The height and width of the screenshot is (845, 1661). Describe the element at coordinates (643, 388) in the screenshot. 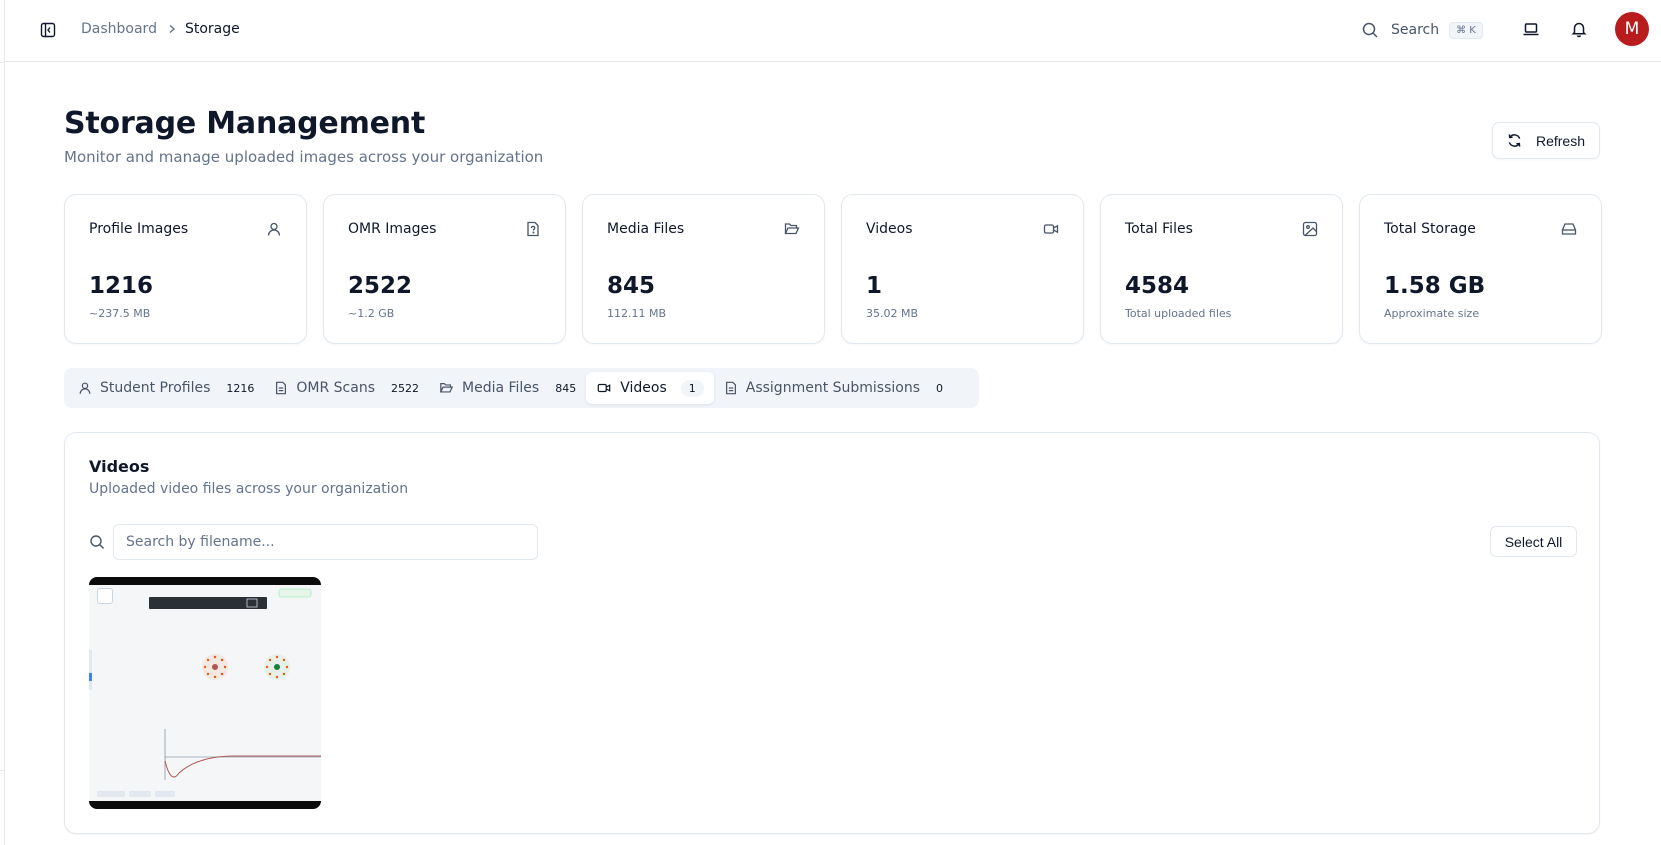

I see `tab-label: Videos` at that location.